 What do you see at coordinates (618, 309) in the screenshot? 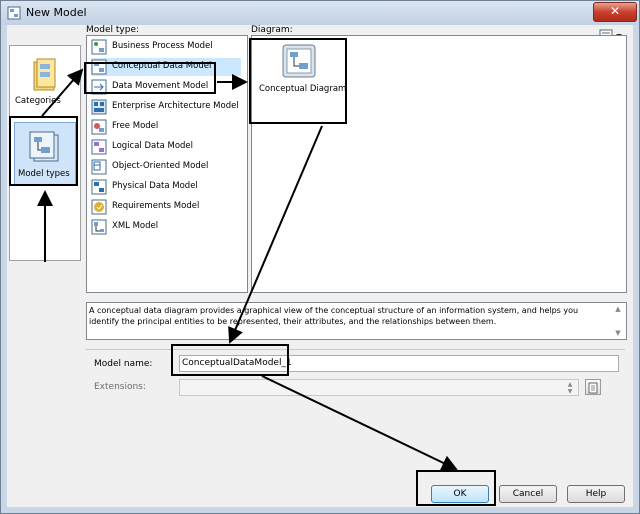
I see `scroll-up-icon: ▲` at bounding box center [618, 309].